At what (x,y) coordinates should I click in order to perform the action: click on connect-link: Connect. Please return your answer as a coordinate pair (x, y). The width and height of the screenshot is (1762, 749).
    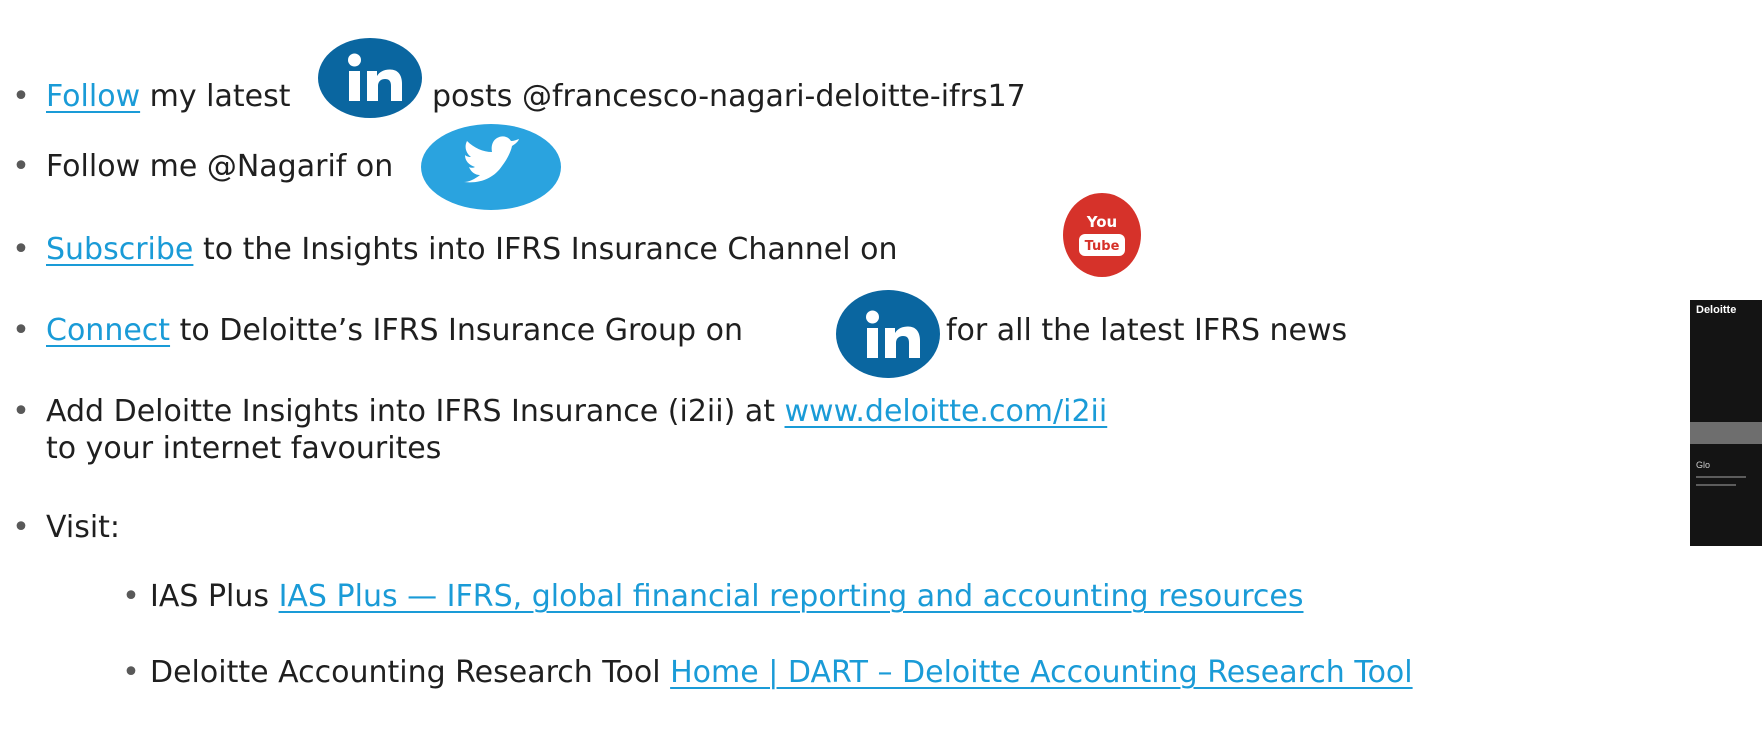
    Looking at the image, I should click on (108, 330).